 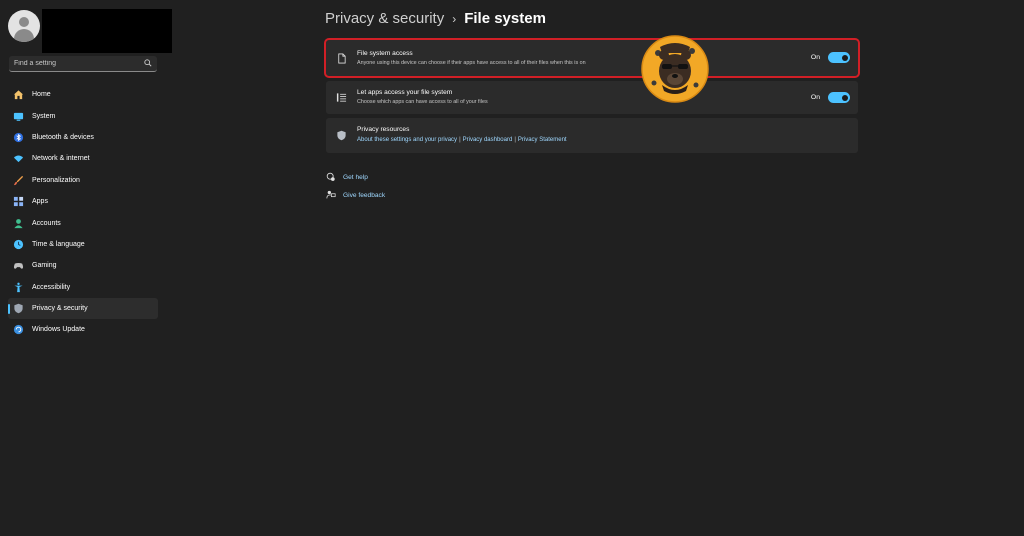 I want to click on get-help-icon, so click(x=330, y=176).